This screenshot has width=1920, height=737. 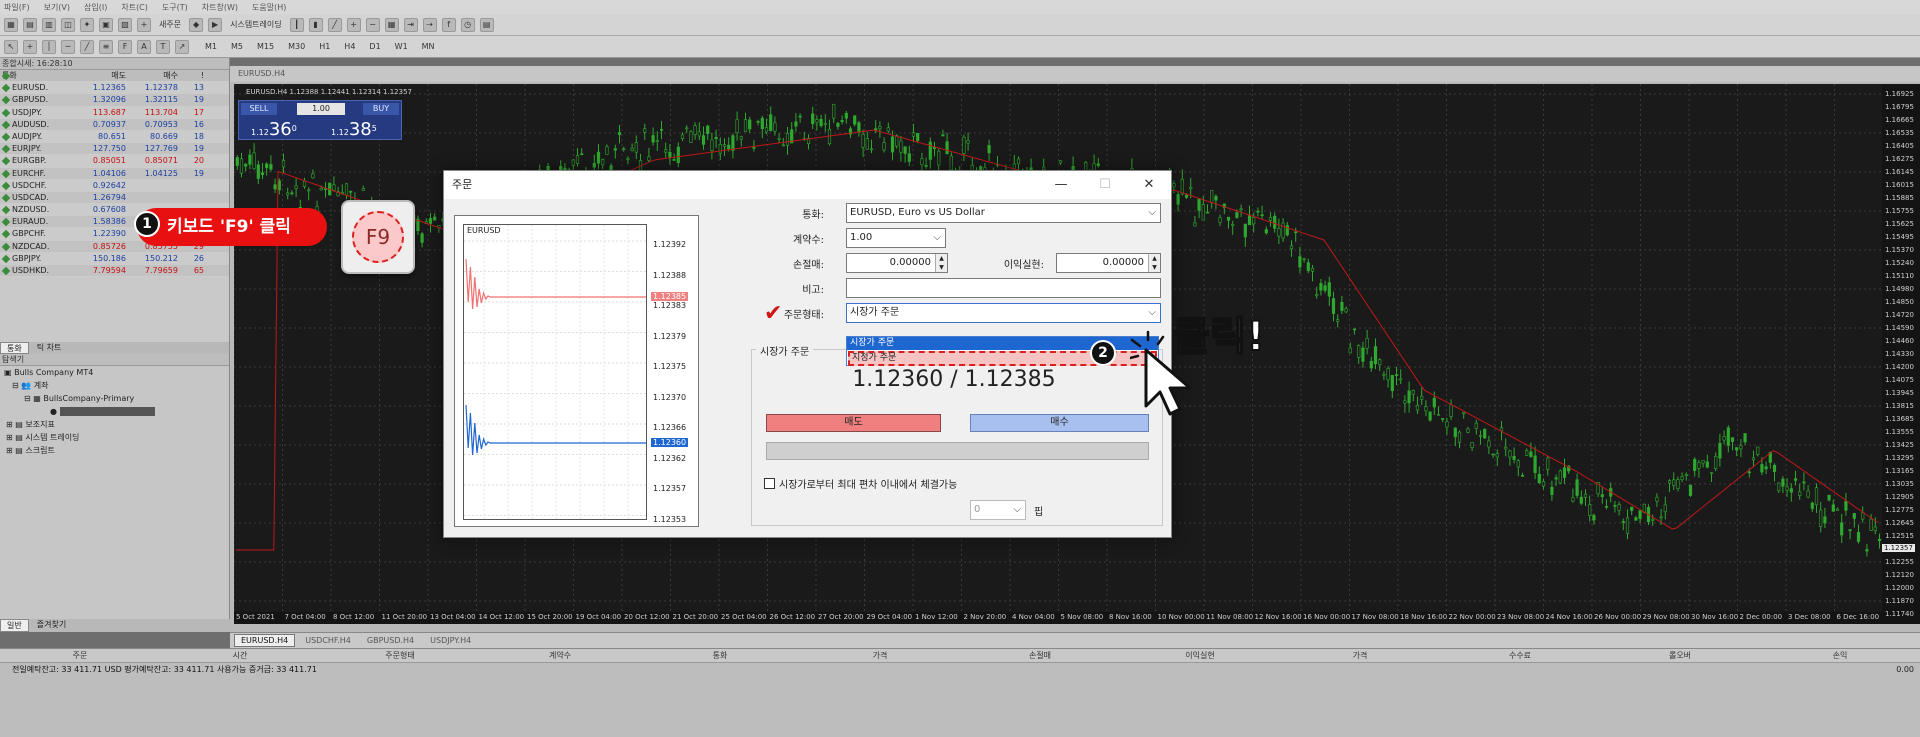 I want to click on chart-tab-usdchf: USDCHF.H4, so click(x=328, y=640).